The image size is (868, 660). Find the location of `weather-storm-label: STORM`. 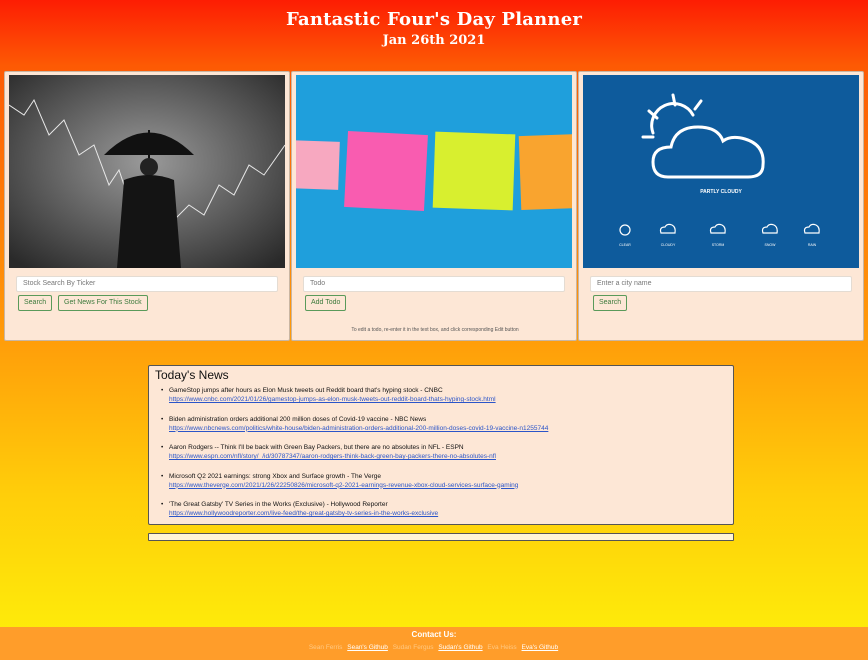

weather-storm-label: STORM is located at coordinates (718, 245).